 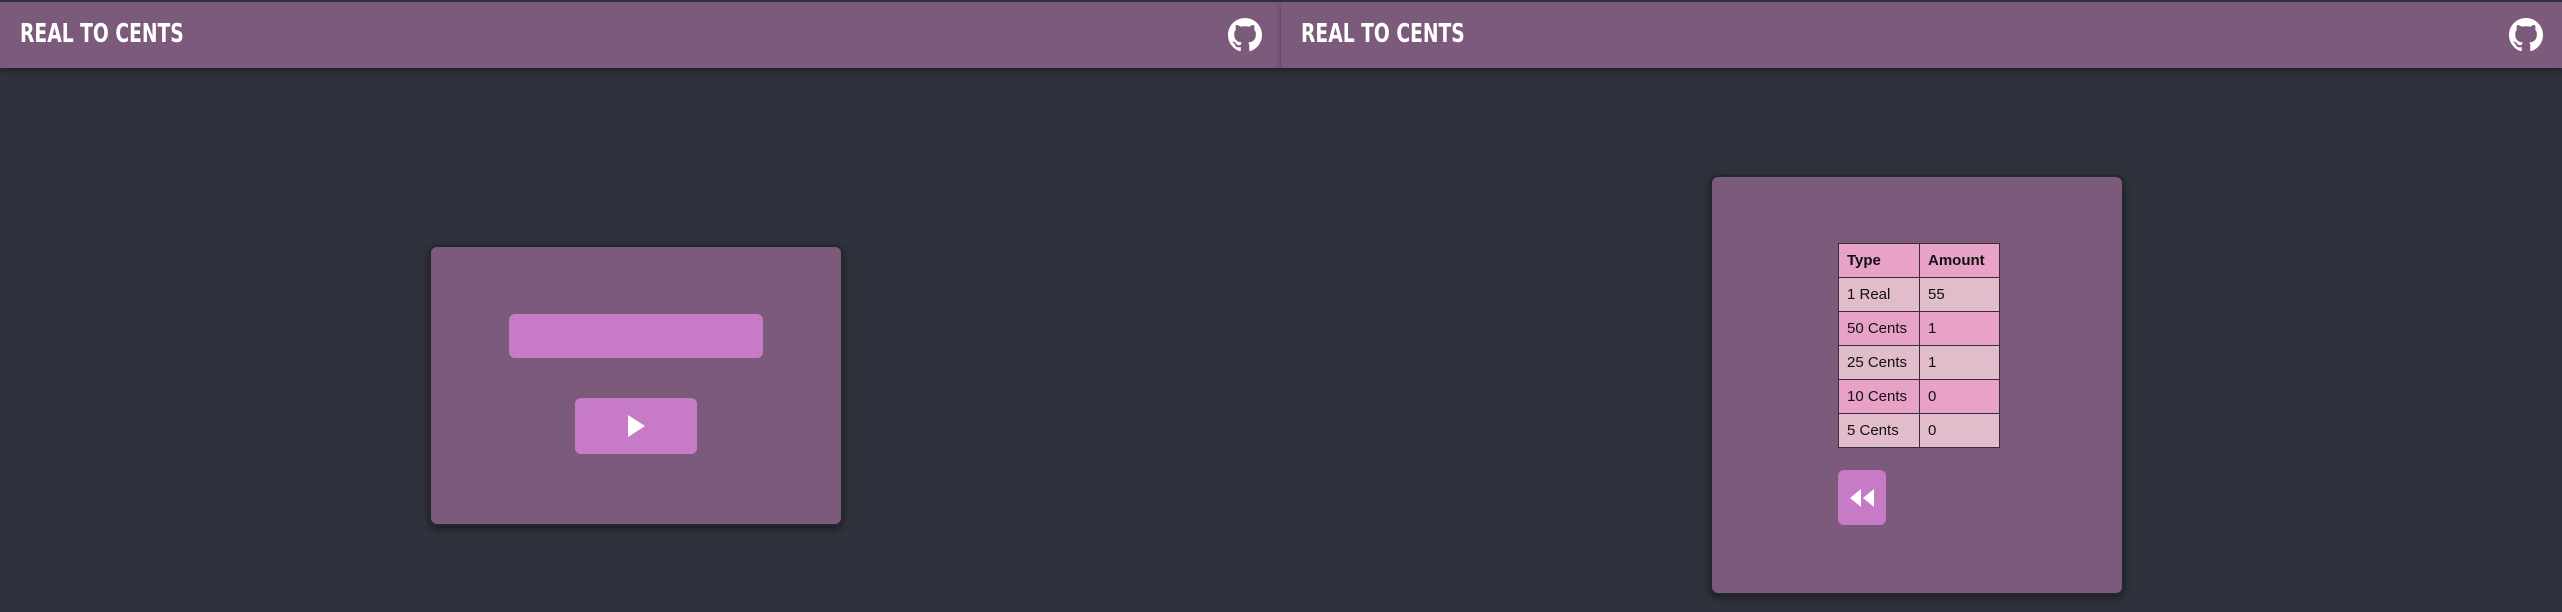 What do you see at coordinates (1959, 294) in the screenshot?
I see `coin-amount: 55` at bounding box center [1959, 294].